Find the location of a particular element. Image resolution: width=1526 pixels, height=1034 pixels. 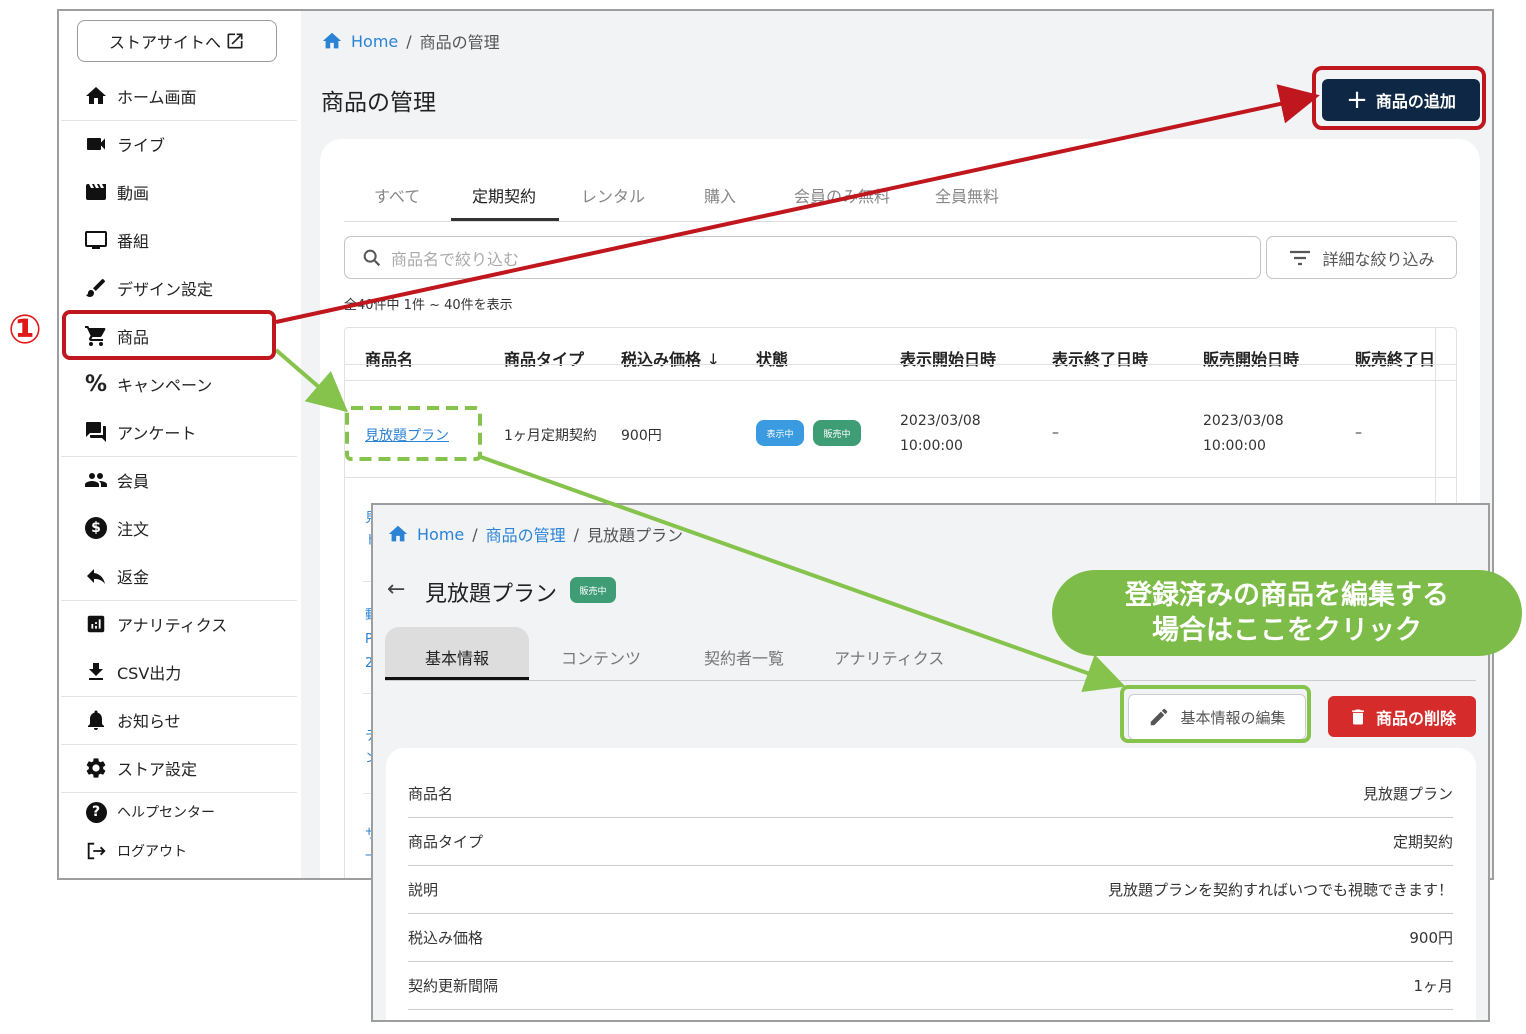

callout-line: 登録済みの商品を編集する is located at coordinates (1287, 595).